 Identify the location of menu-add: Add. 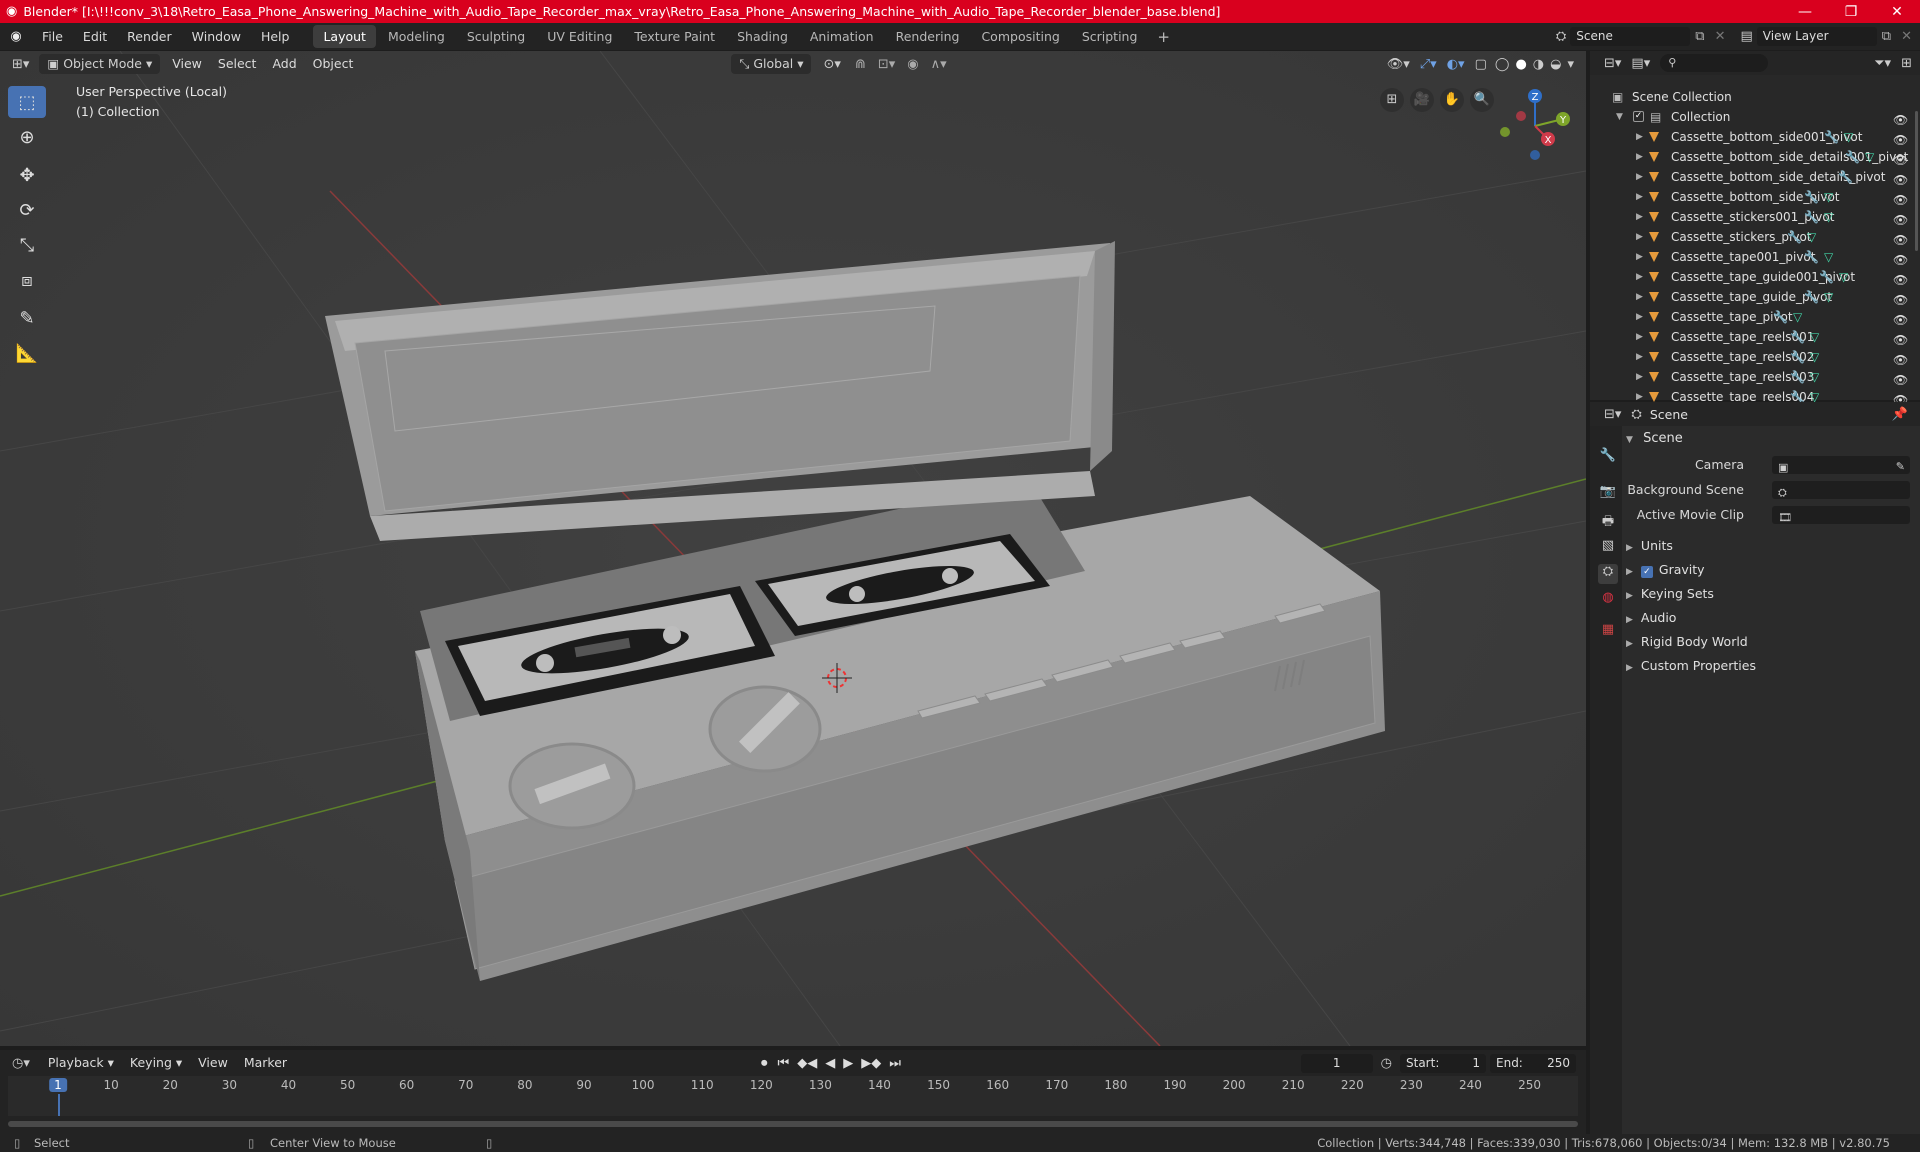
(284, 64).